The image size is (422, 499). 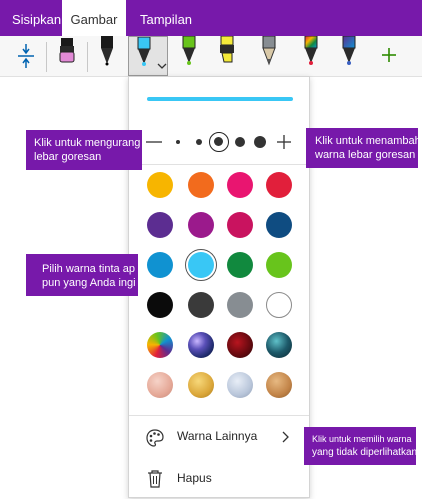 What do you see at coordinates (311, 50) in the screenshot?
I see `pen-rainbow-icon` at bounding box center [311, 50].